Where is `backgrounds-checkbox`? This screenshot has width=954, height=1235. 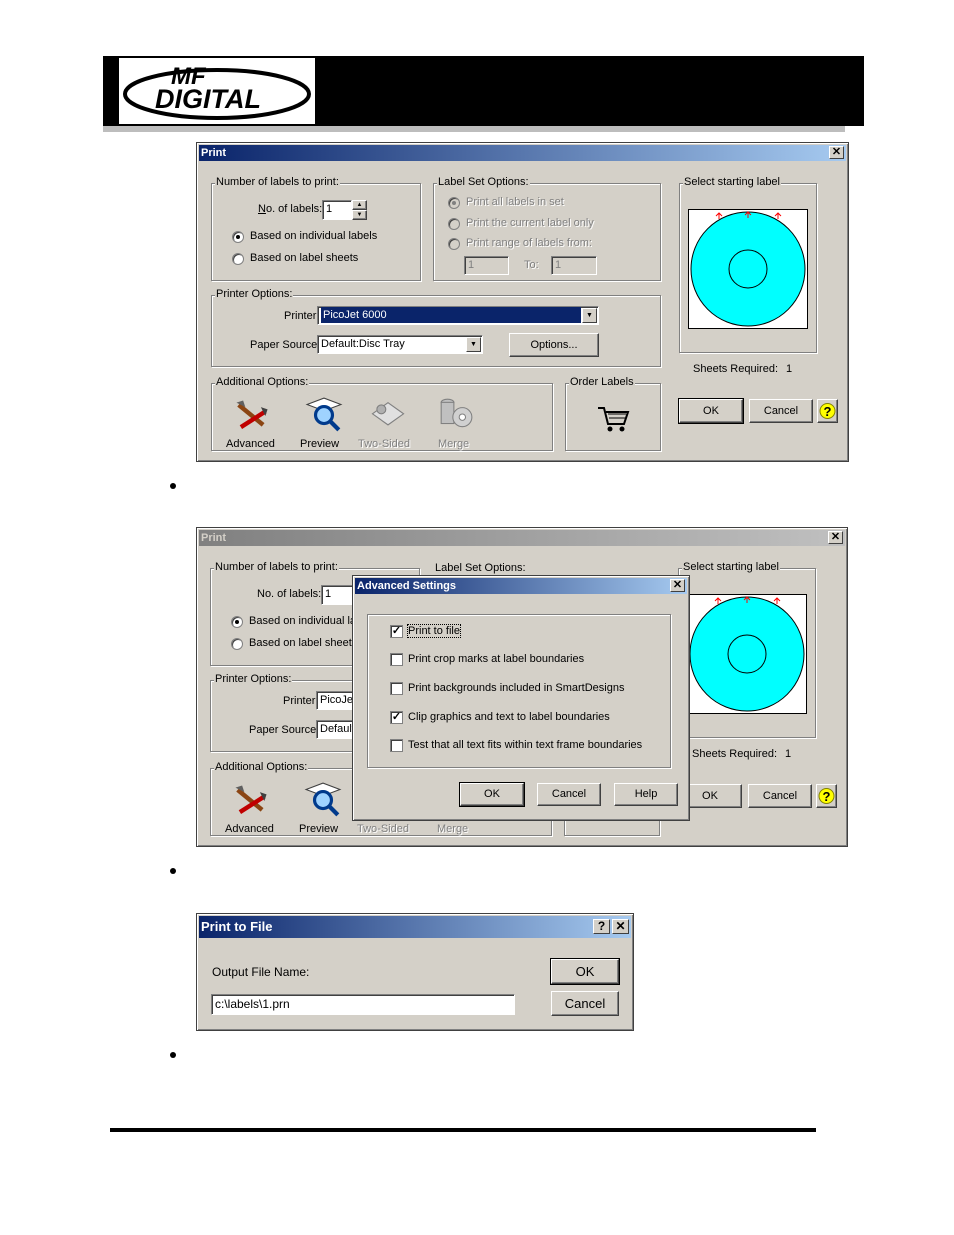 backgrounds-checkbox is located at coordinates (396, 688).